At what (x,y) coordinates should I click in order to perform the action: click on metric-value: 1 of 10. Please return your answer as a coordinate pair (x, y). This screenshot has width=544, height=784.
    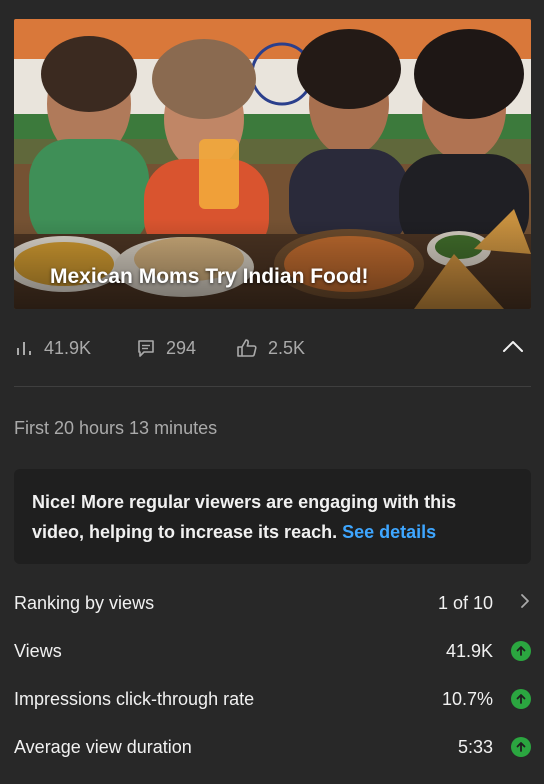
    Looking at the image, I should click on (465, 602).